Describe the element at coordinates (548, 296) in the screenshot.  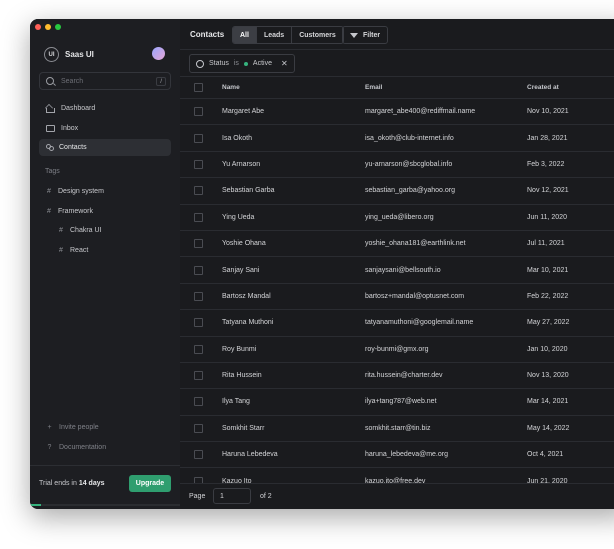
I see `contact-created-at: Feb 22, 2022` at that location.